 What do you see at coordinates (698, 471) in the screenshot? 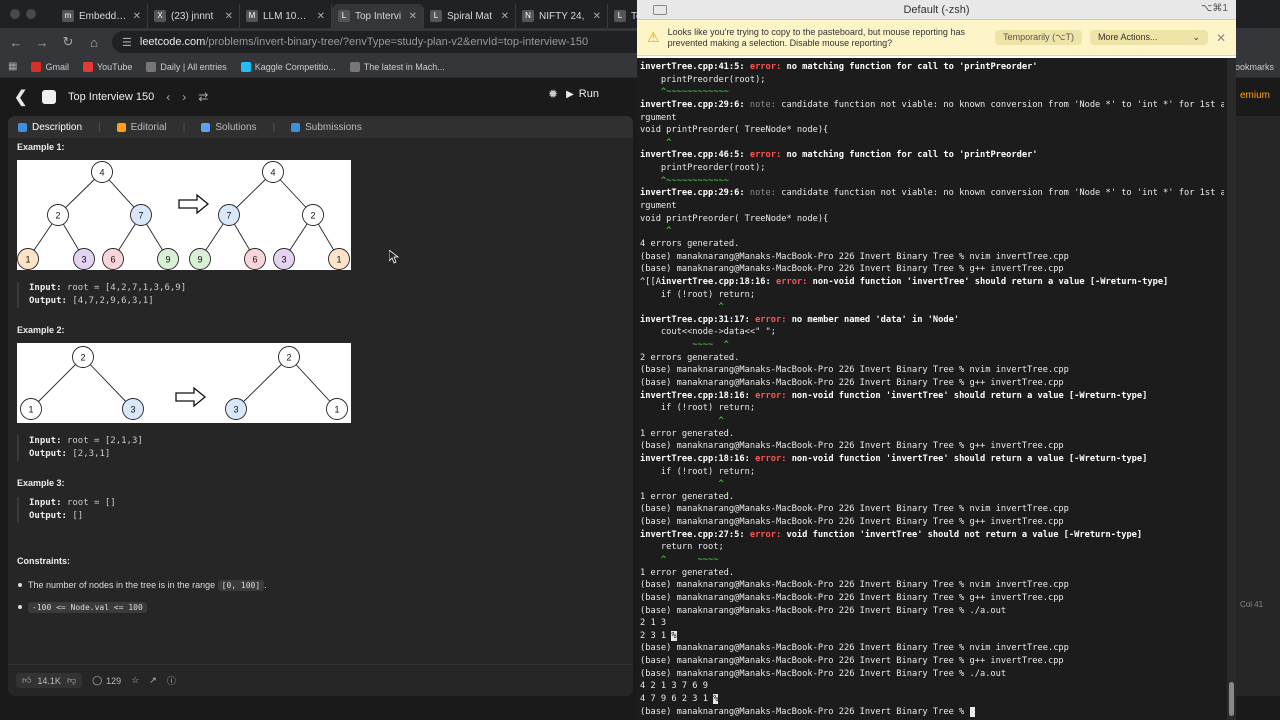
I see `terminal-text: if (!root) return;` at bounding box center [698, 471].